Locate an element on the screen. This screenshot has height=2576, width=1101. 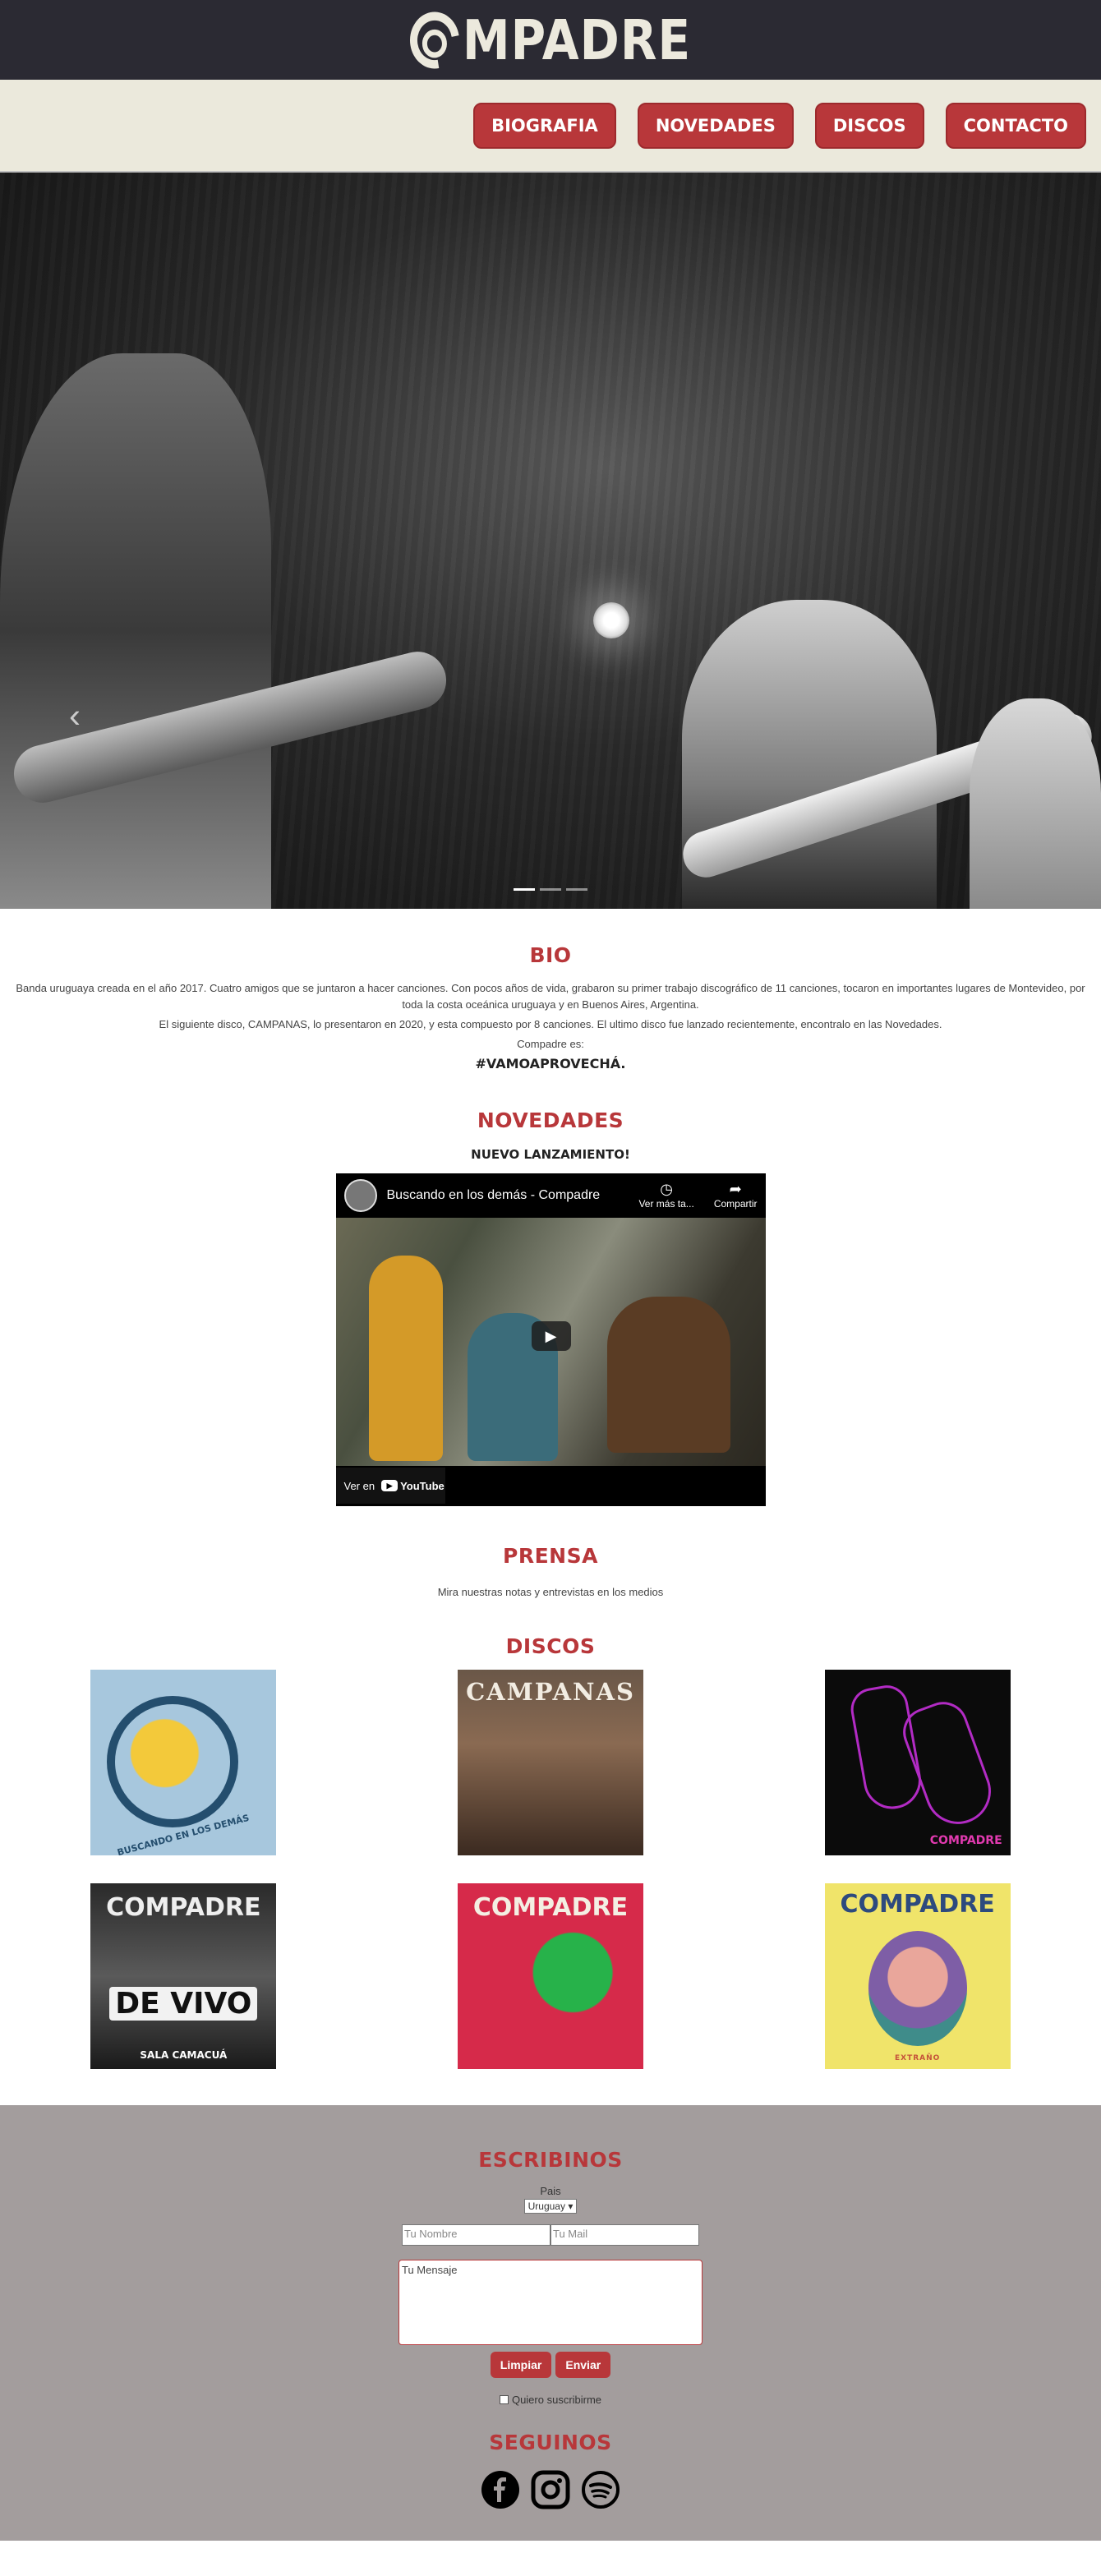
country-label: Pais is located at coordinates (550, 2191).